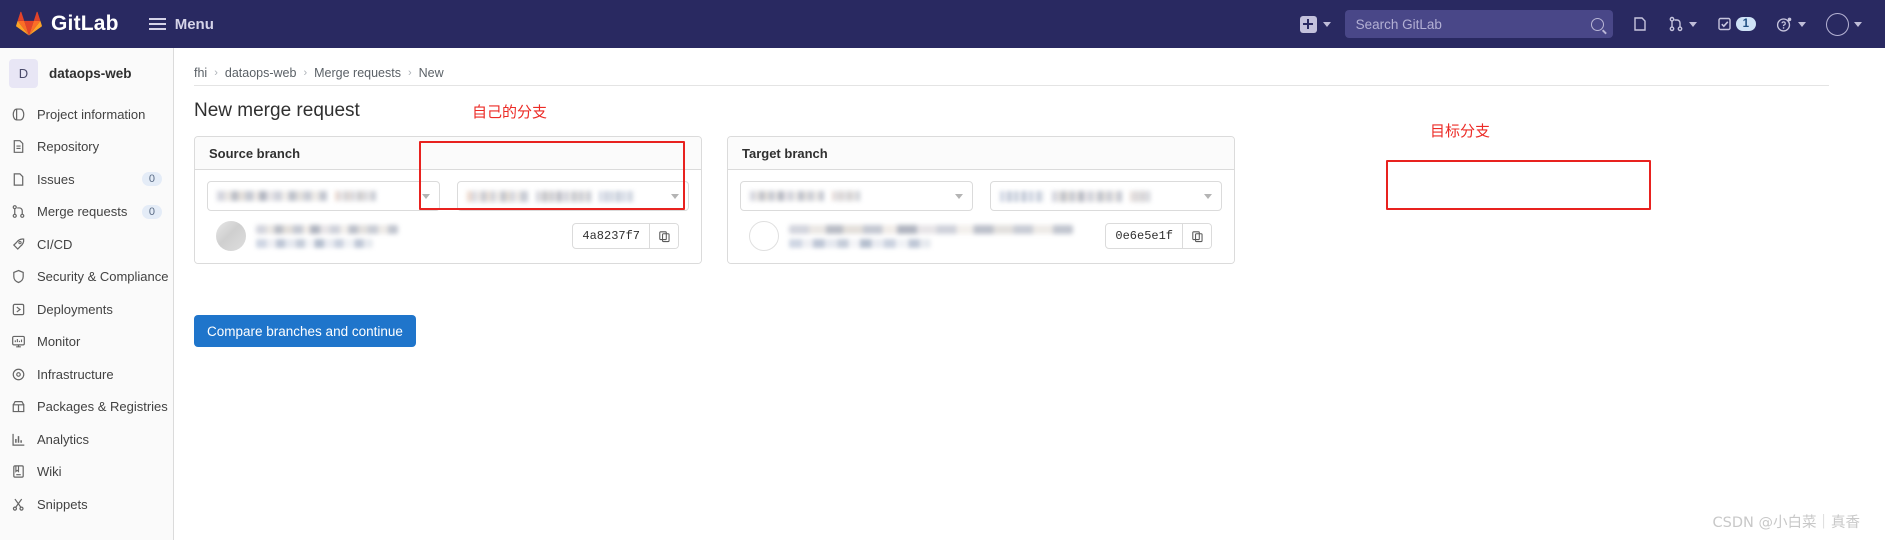 Image resolution: width=1885 pixels, height=540 pixels. I want to click on sidebar-item-analytics: Analytics, so click(86, 439).